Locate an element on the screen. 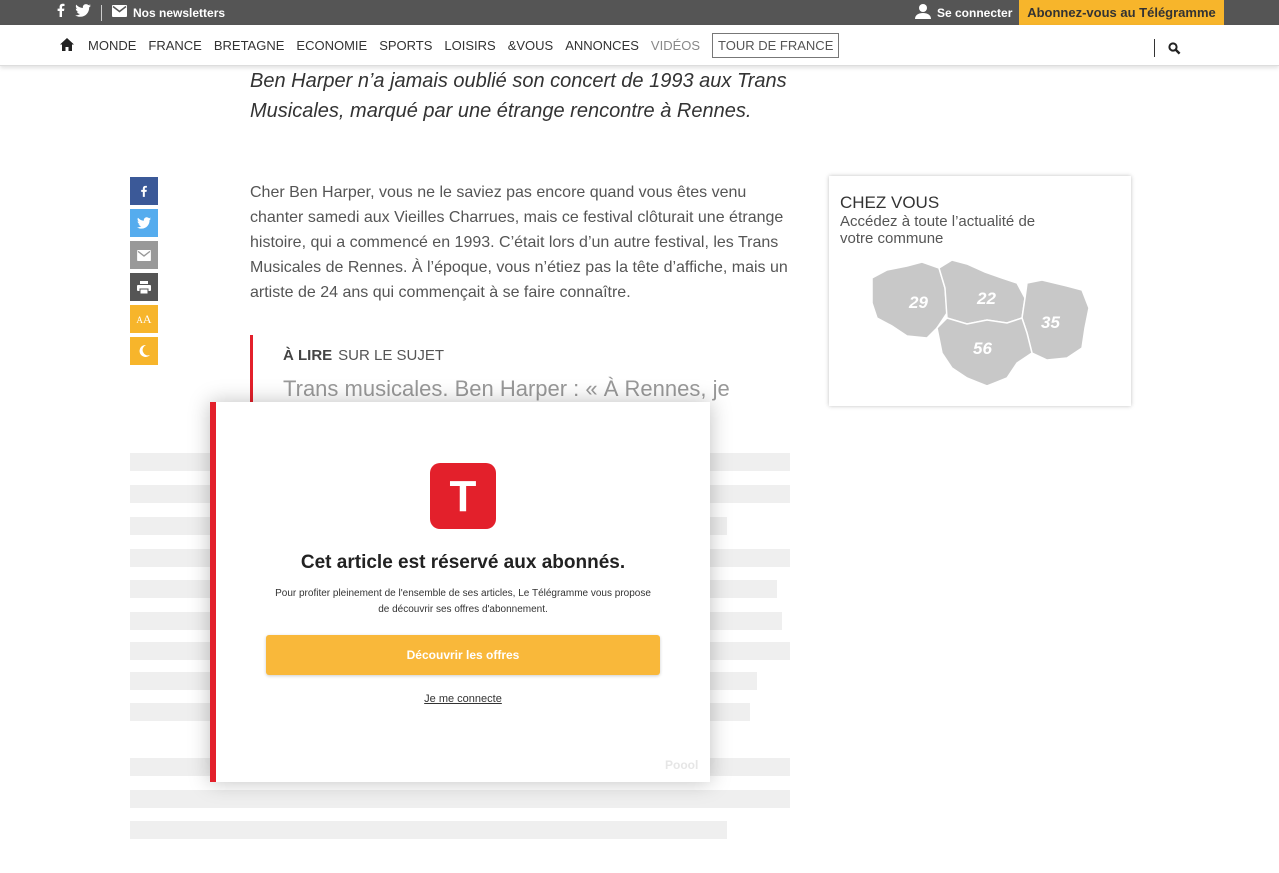 The width and height of the screenshot is (1279, 873). subscribe-button: Abonnez-vous au Télégramme is located at coordinates (1121, 12).